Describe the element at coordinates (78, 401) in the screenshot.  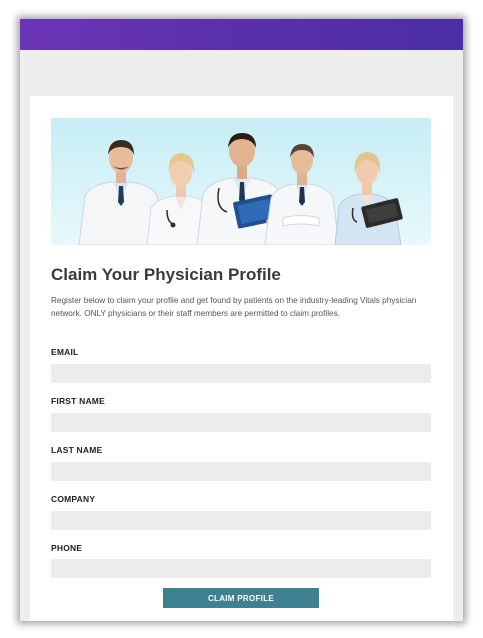
I see `first-name-label: FIRST NAME` at that location.